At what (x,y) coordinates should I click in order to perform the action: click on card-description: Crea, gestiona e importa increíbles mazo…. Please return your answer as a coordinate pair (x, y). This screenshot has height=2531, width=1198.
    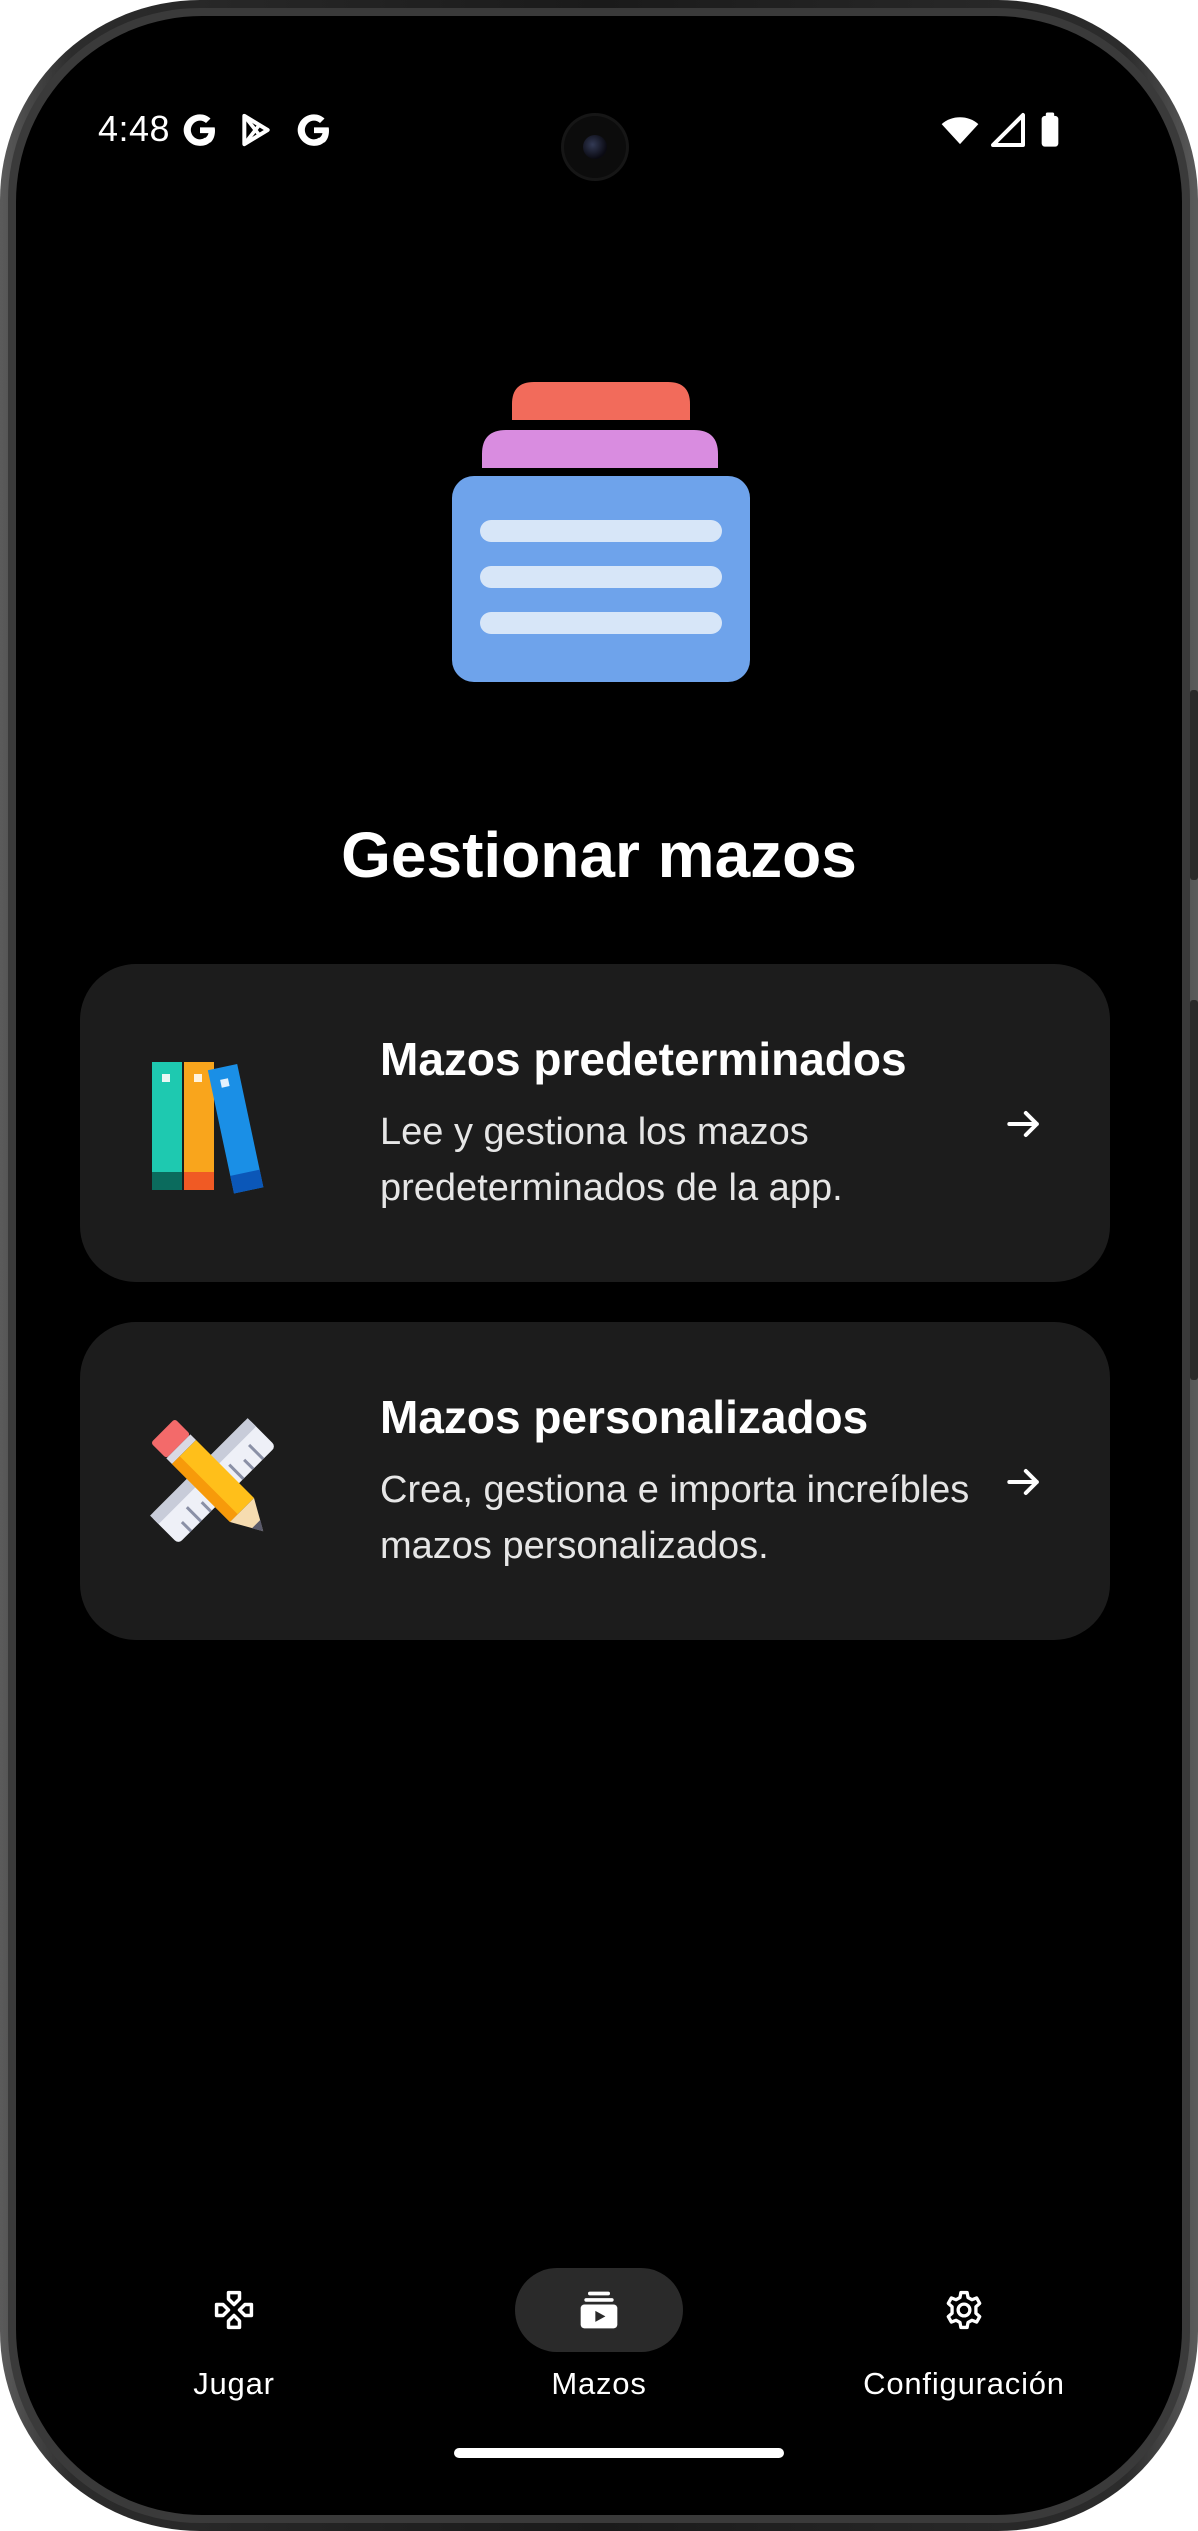
    Looking at the image, I should click on (675, 1518).